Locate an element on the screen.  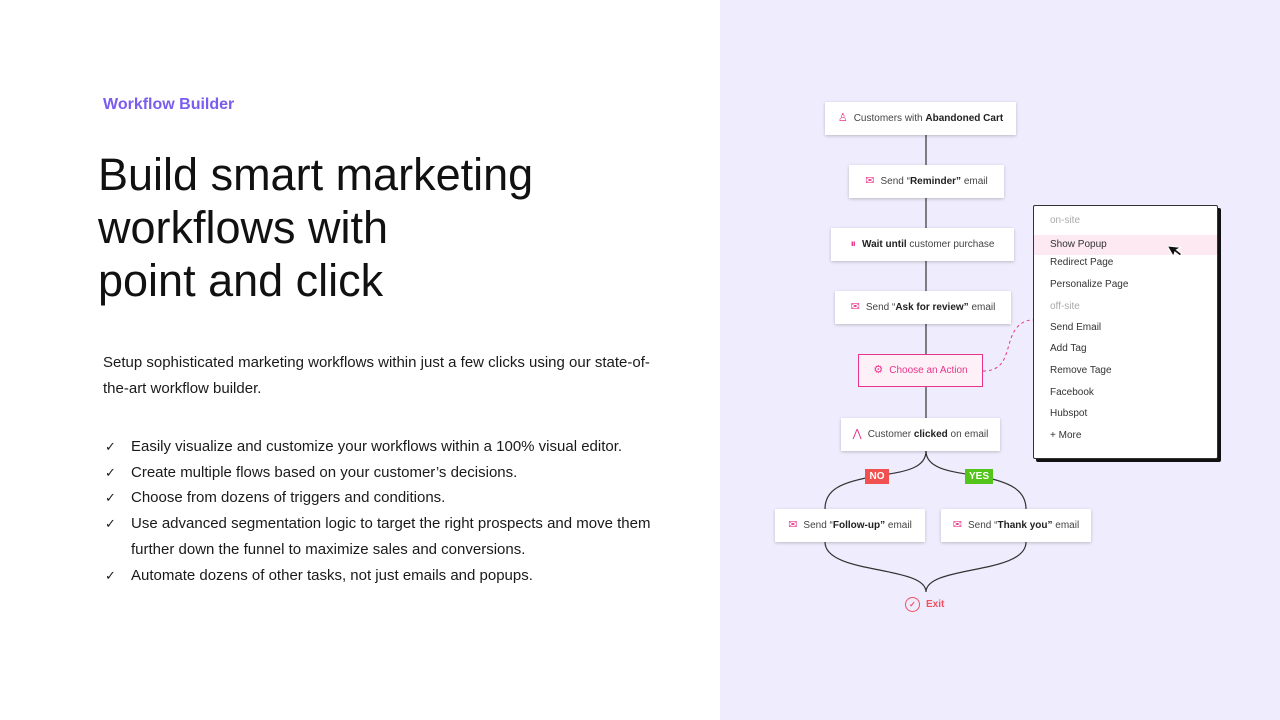
node-label: Wait until customer purchase is located at coordinates (928, 244).